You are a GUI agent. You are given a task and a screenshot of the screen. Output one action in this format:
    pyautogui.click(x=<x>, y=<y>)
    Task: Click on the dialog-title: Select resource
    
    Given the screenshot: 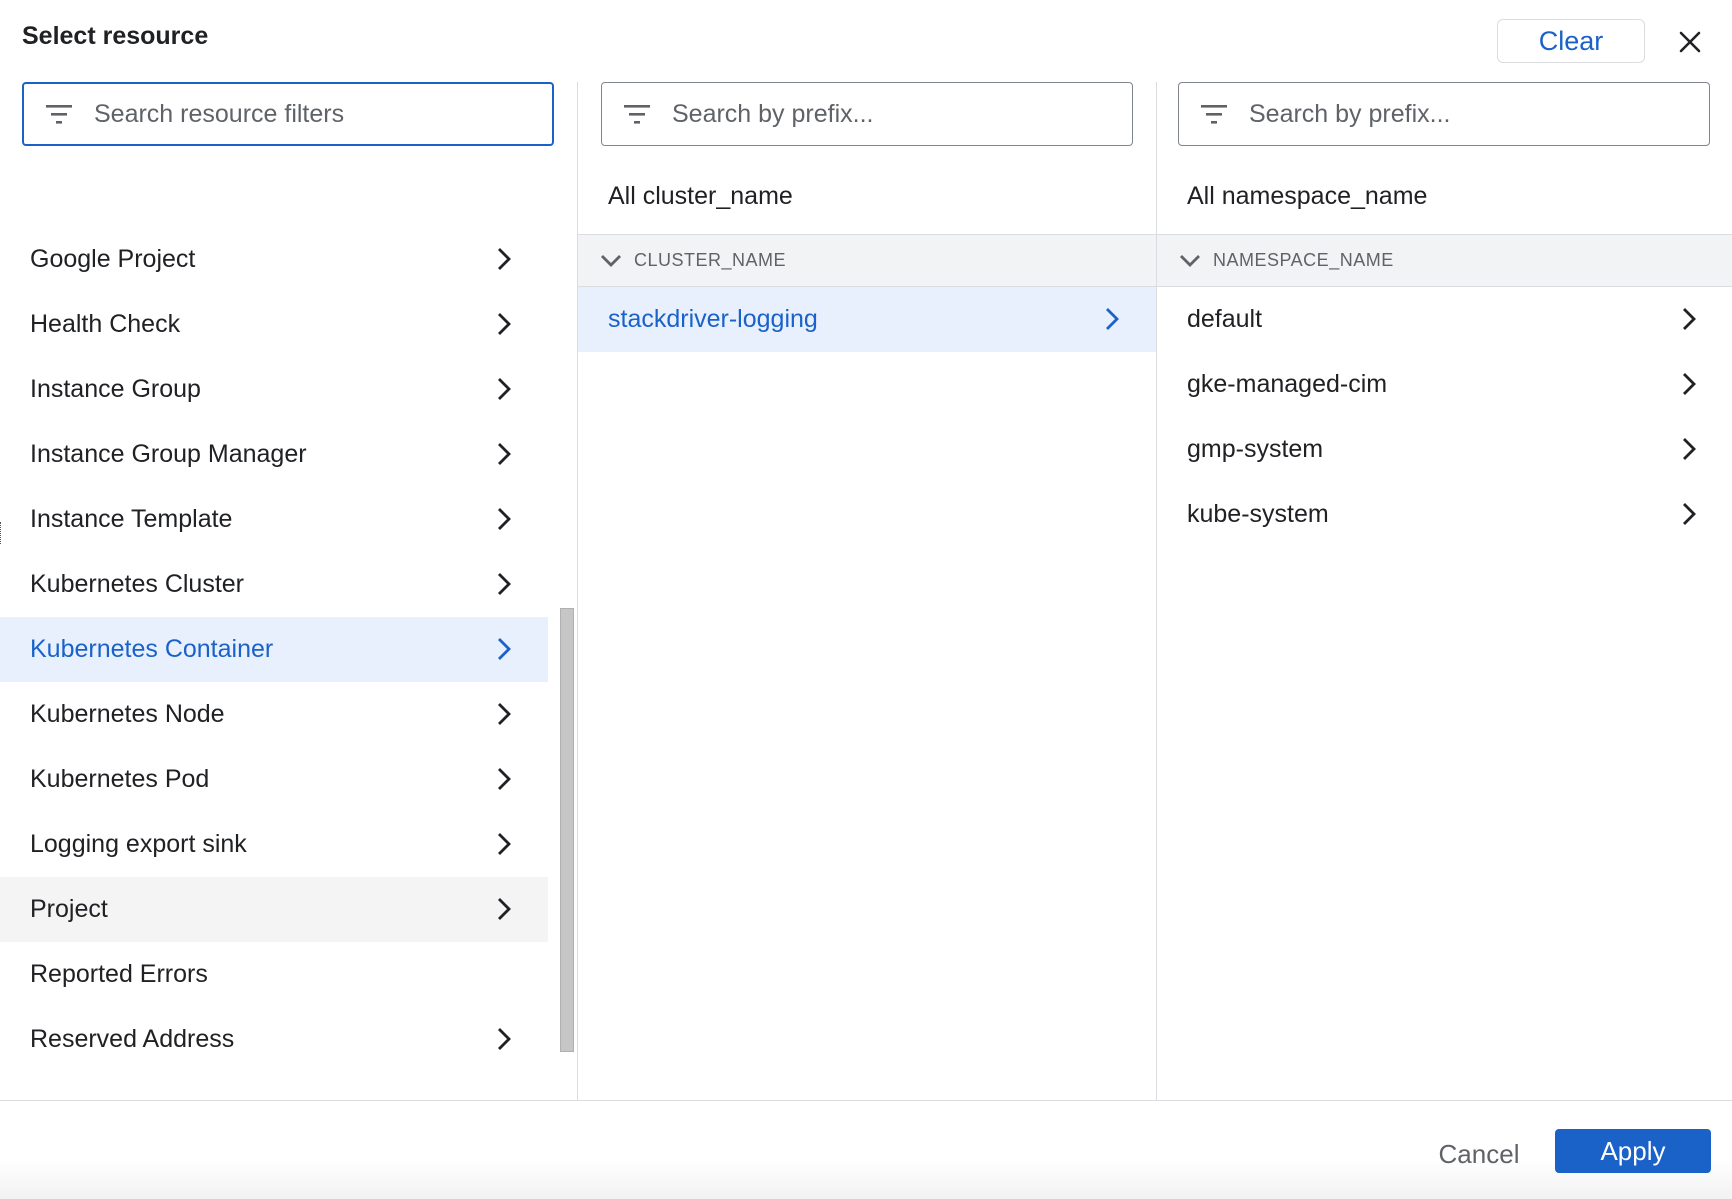 What is the action you would take?
    pyautogui.click(x=115, y=36)
    